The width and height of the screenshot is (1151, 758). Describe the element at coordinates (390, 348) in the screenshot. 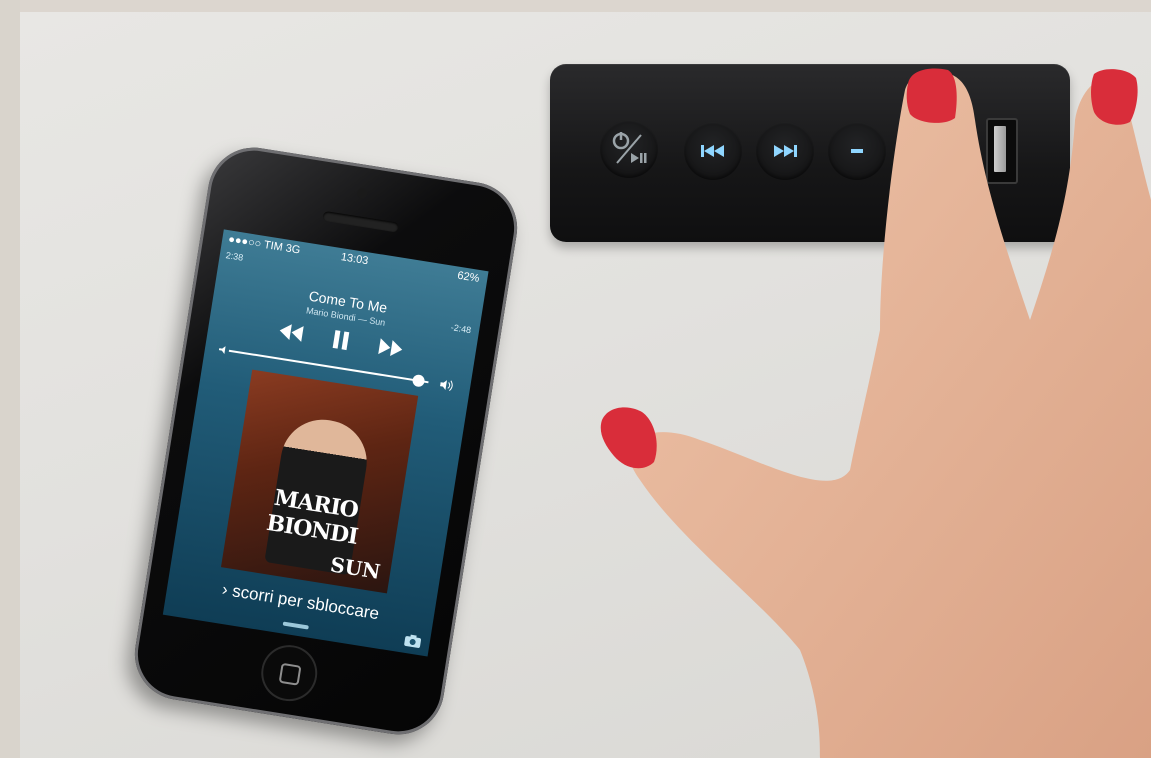

I see `fast-forward-icon` at that location.